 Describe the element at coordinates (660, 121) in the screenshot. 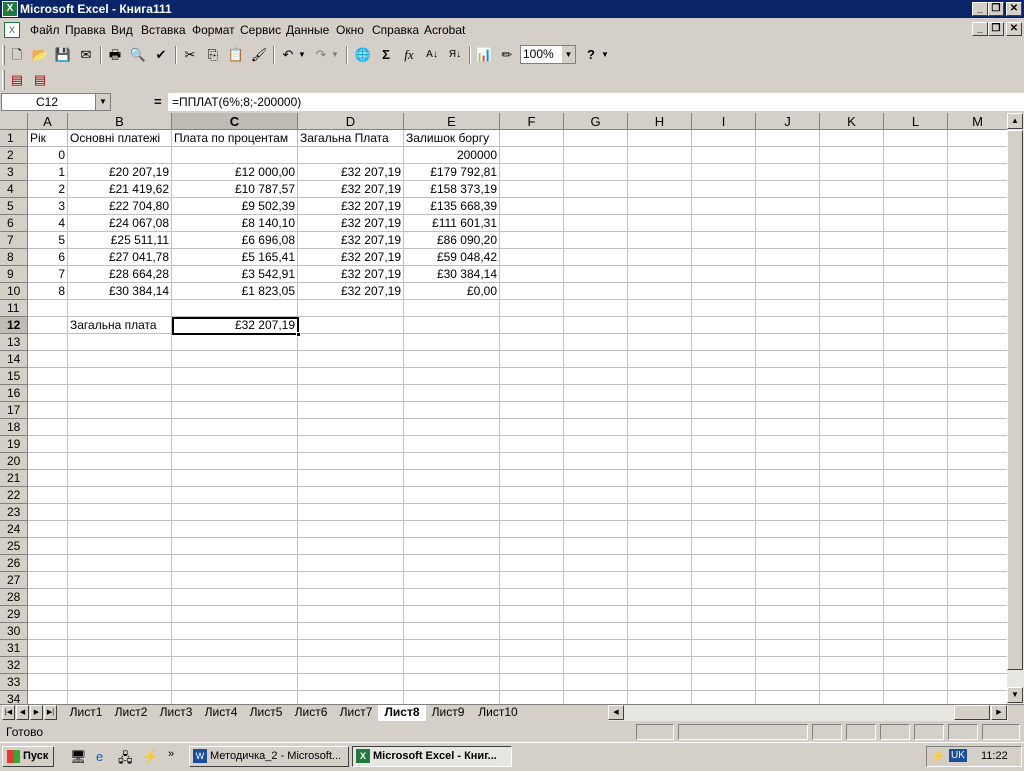

I see `column-header-h: H` at that location.